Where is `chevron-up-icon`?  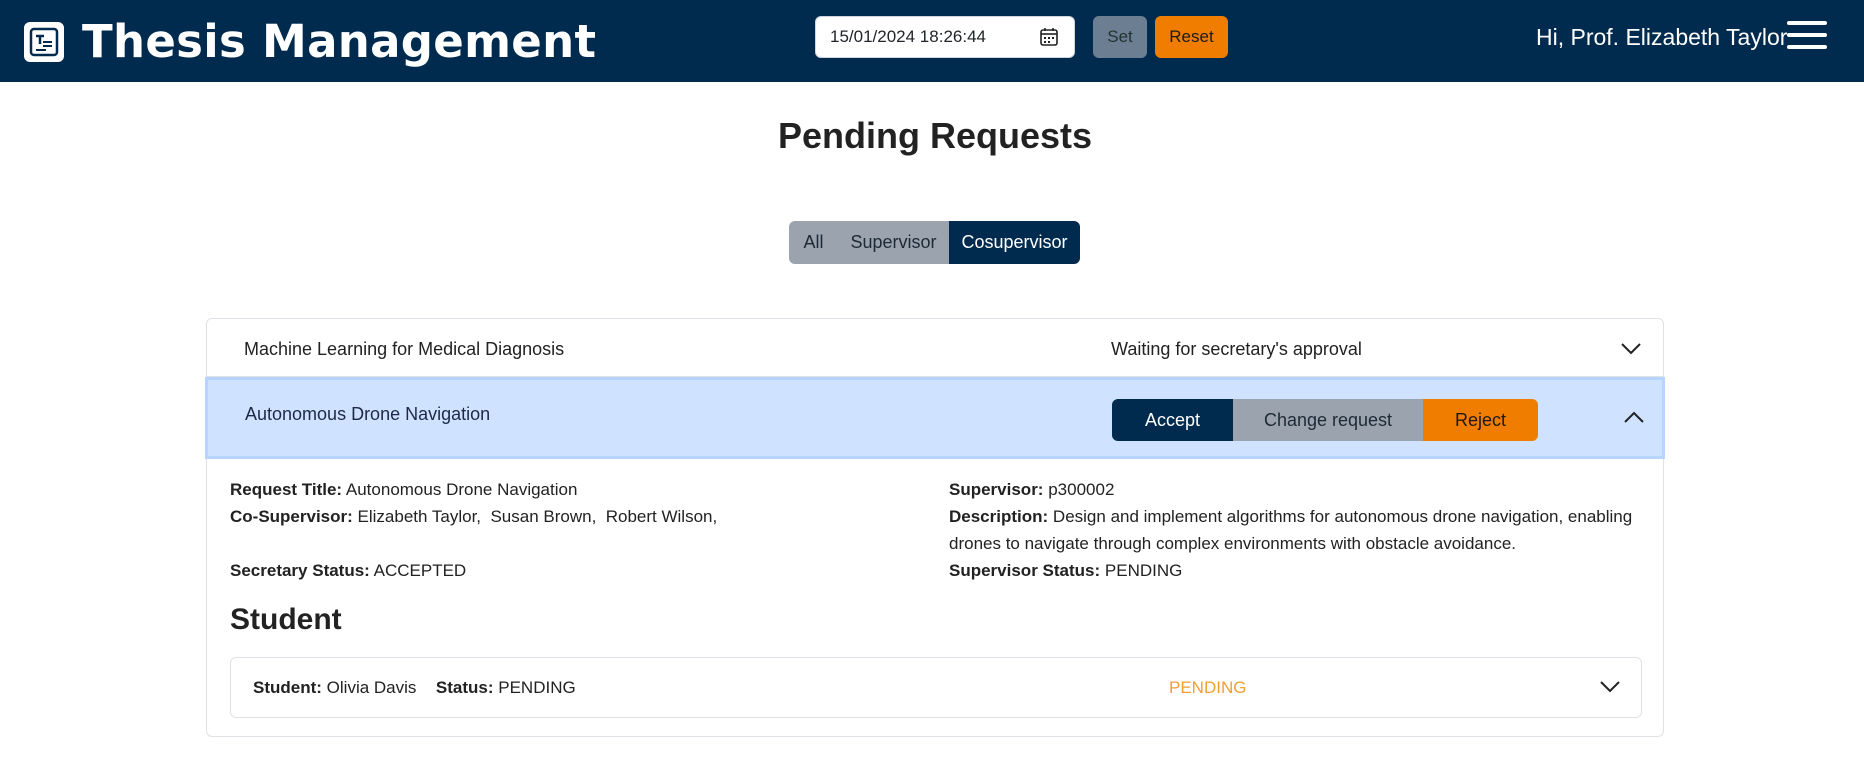 chevron-up-icon is located at coordinates (1634, 417).